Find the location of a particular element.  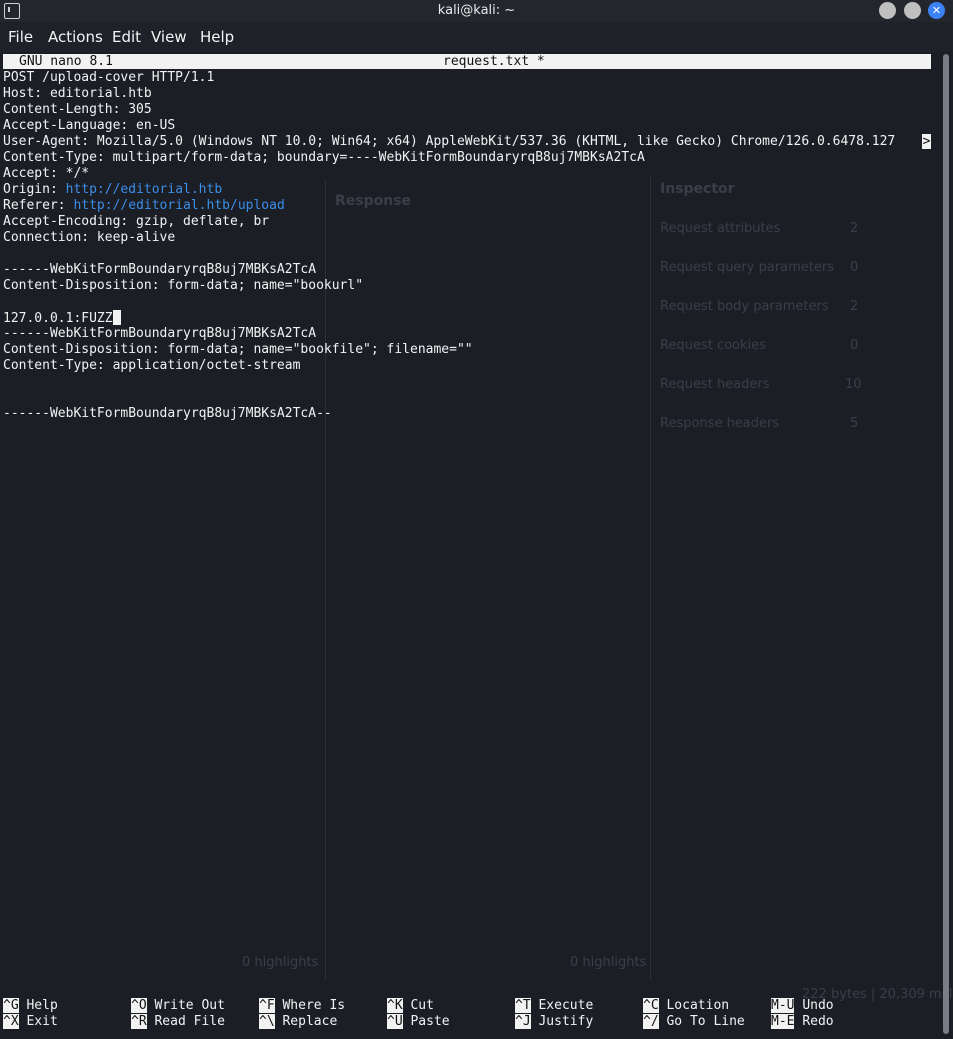

editor-line: Host: editorial.htb is located at coordinates (77, 93).